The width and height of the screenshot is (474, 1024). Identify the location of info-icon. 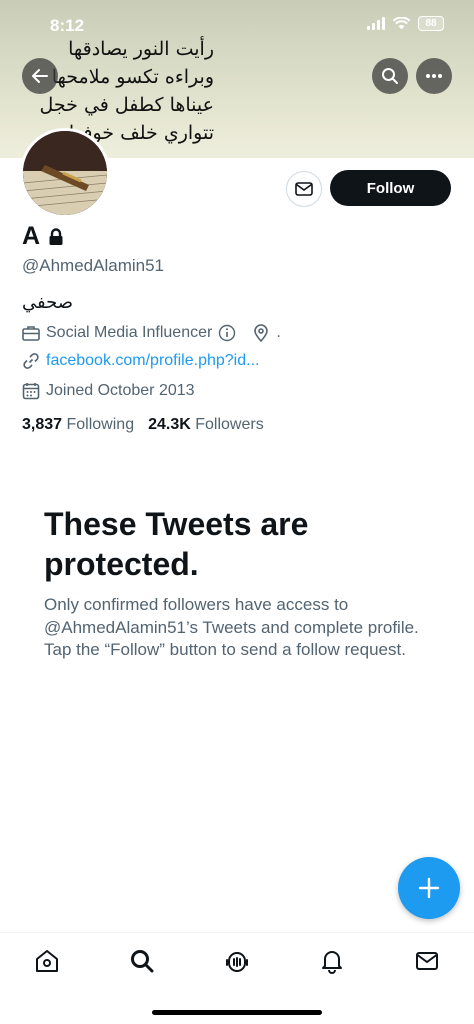
(227, 333).